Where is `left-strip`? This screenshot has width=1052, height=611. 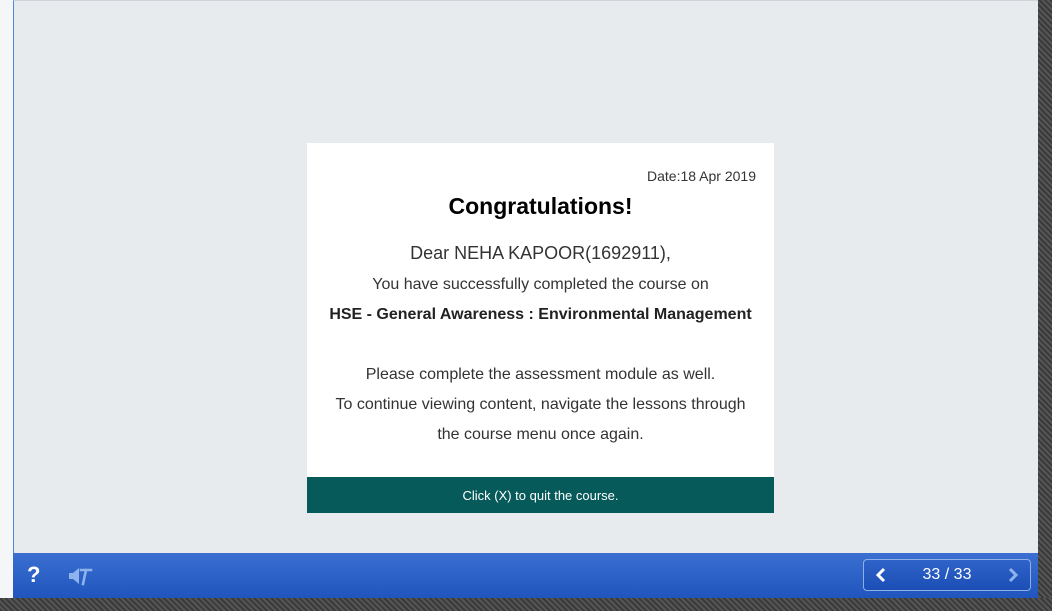
left-strip is located at coordinates (6, 299).